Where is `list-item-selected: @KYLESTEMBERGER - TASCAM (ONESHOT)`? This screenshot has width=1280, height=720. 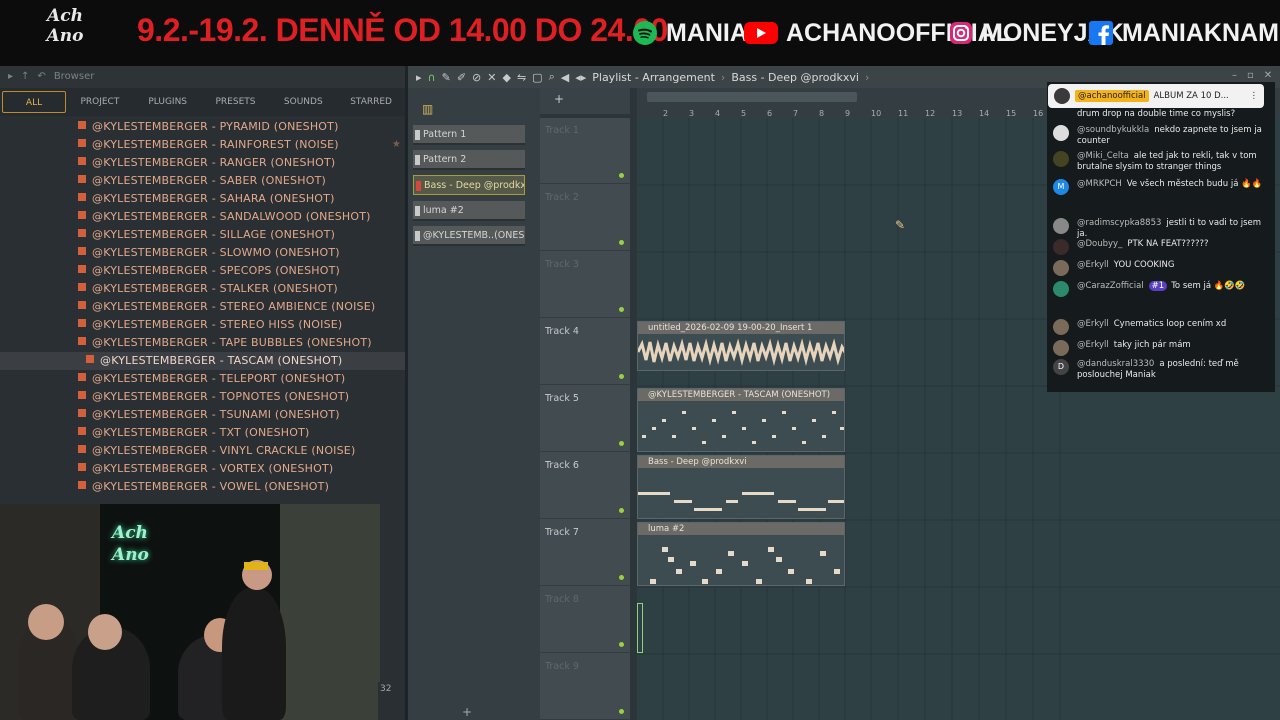 list-item-selected: @KYLESTEMBERGER - TASCAM (ONESHOT) is located at coordinates (202, 361).